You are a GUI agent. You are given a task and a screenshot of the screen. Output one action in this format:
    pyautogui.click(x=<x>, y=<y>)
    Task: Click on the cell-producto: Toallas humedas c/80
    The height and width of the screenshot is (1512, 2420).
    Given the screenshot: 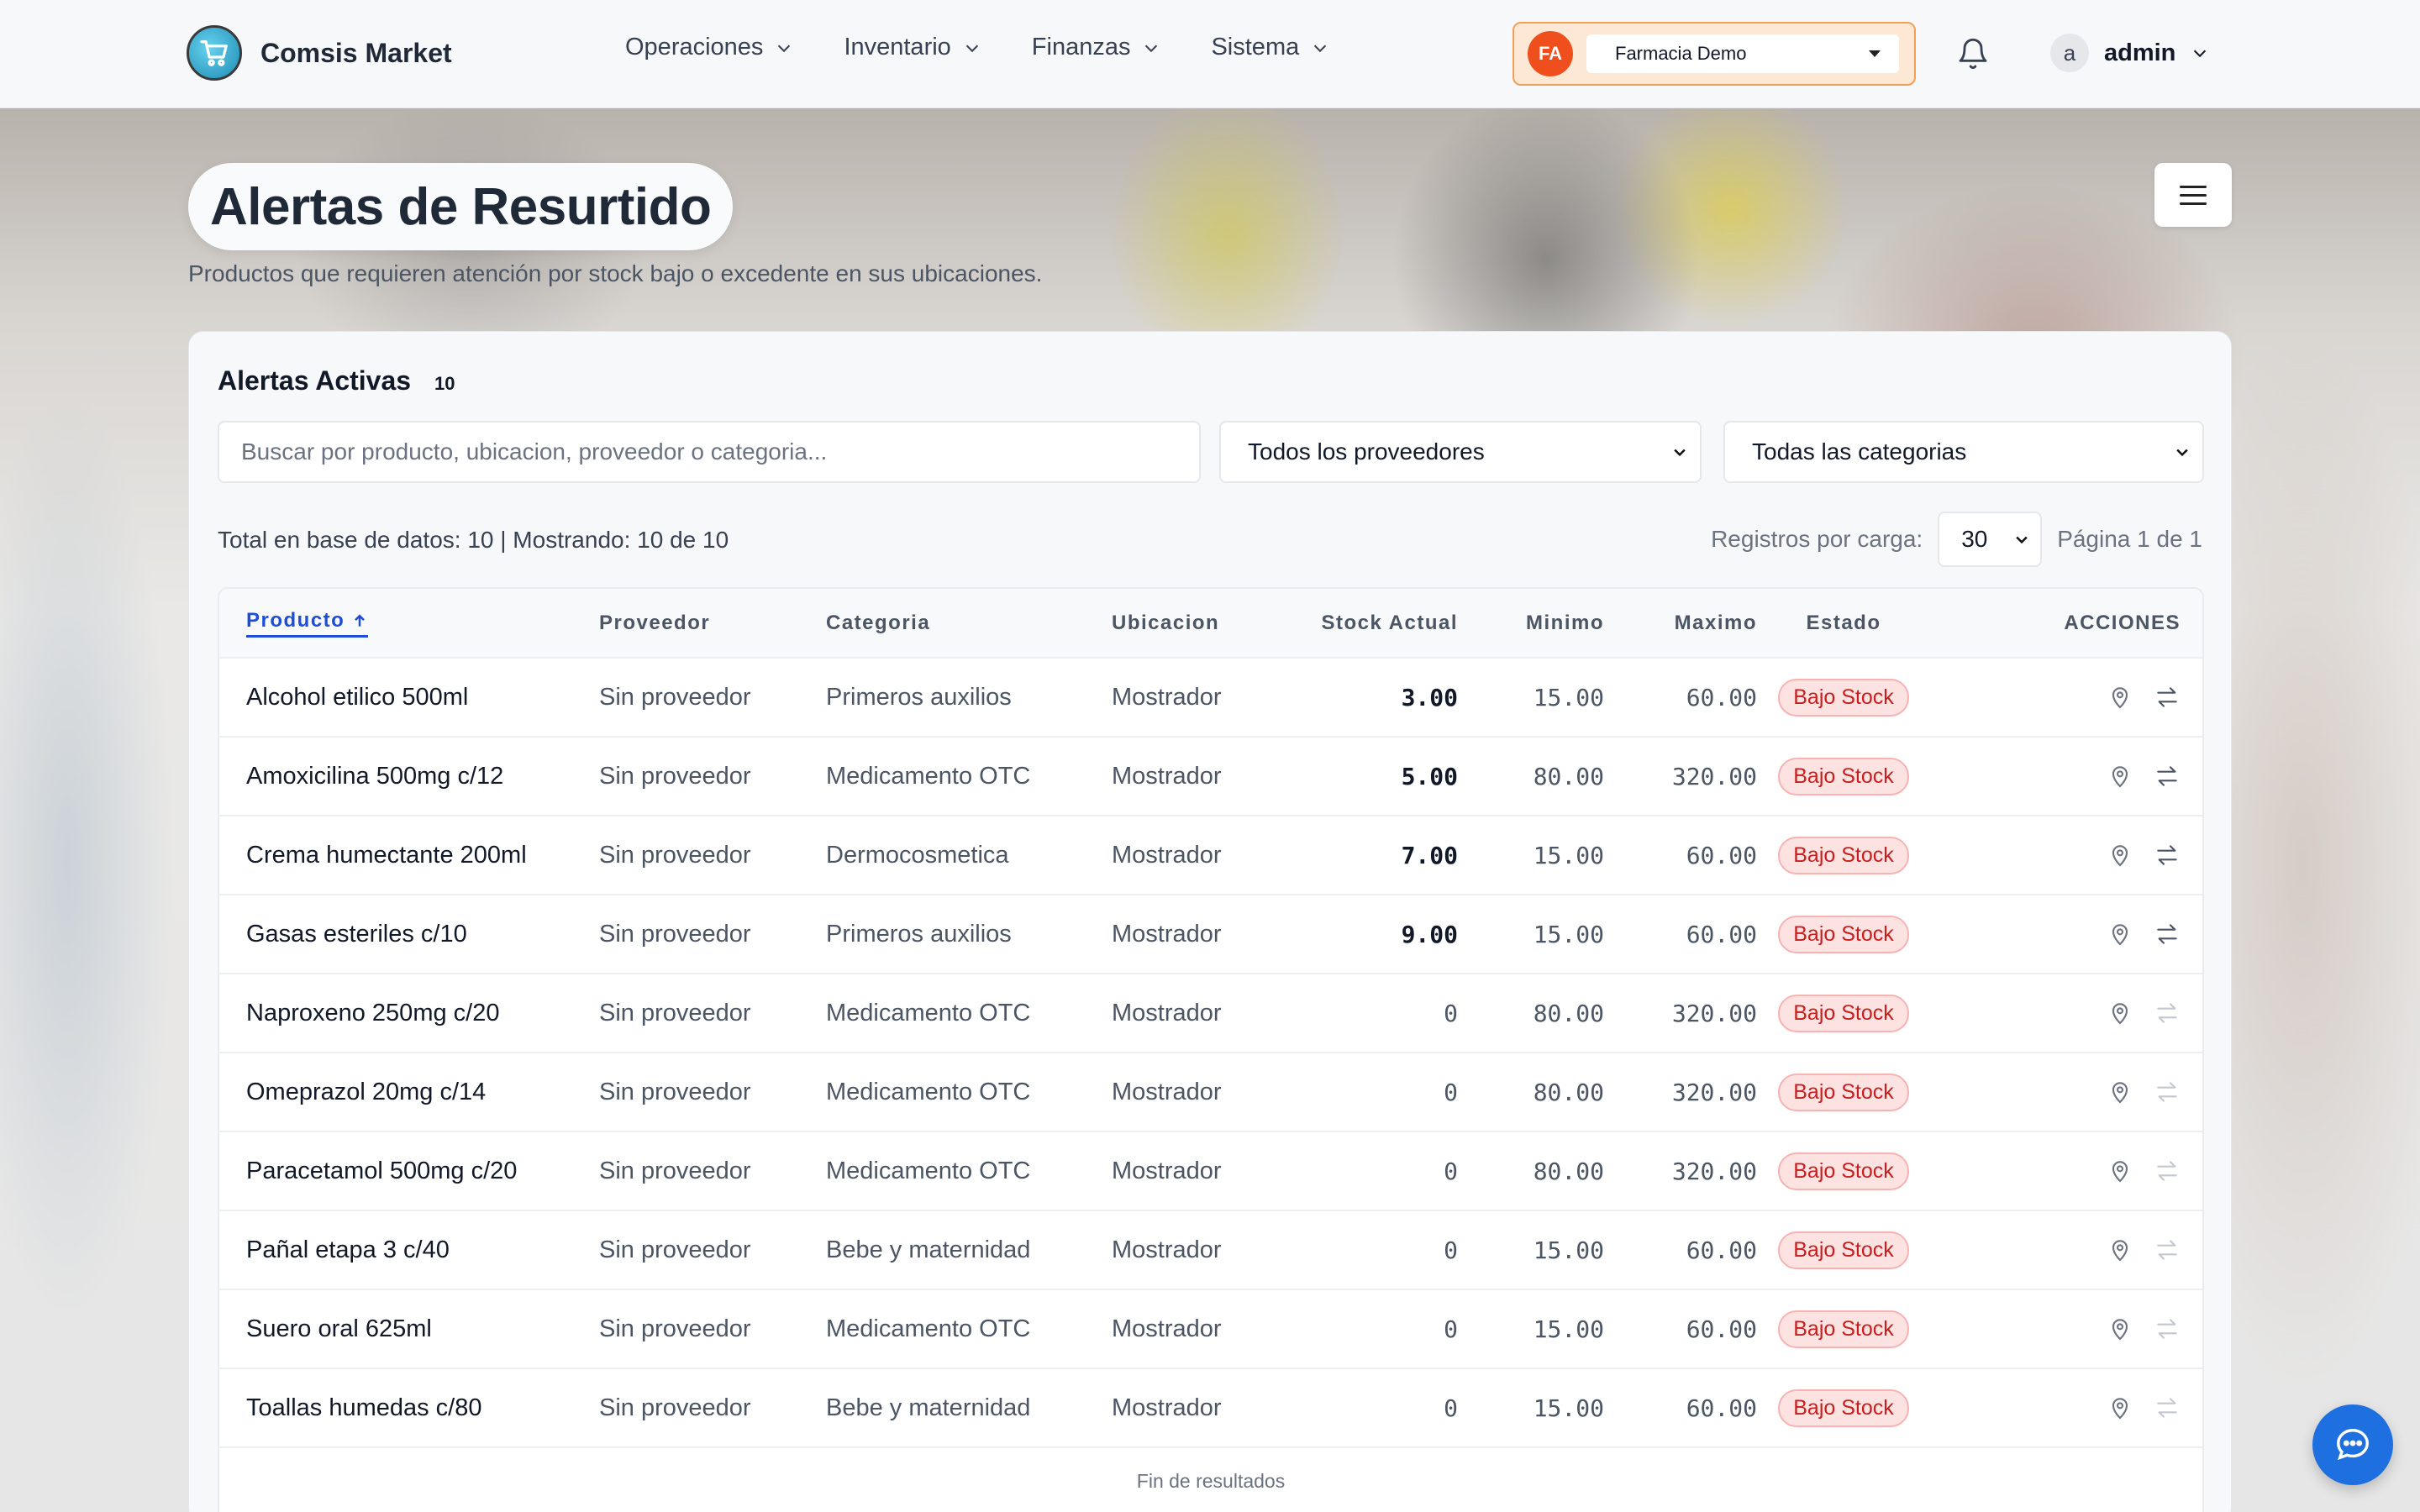 What is the action you would take?
    pyautogui.click(x=364, y=1407)
    